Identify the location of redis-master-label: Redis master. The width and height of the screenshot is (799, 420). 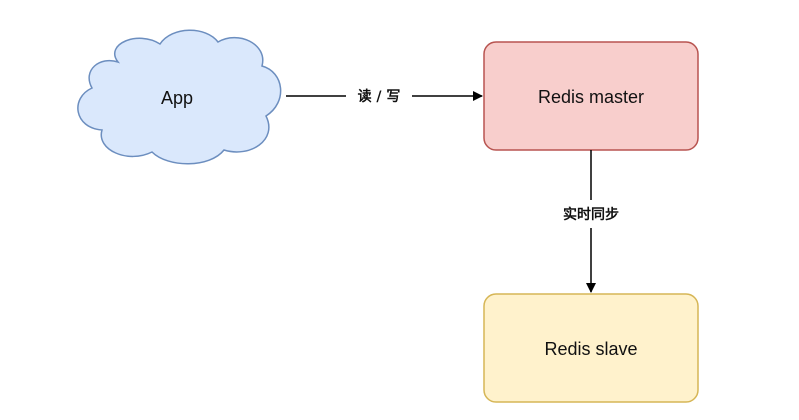
(591, 97).